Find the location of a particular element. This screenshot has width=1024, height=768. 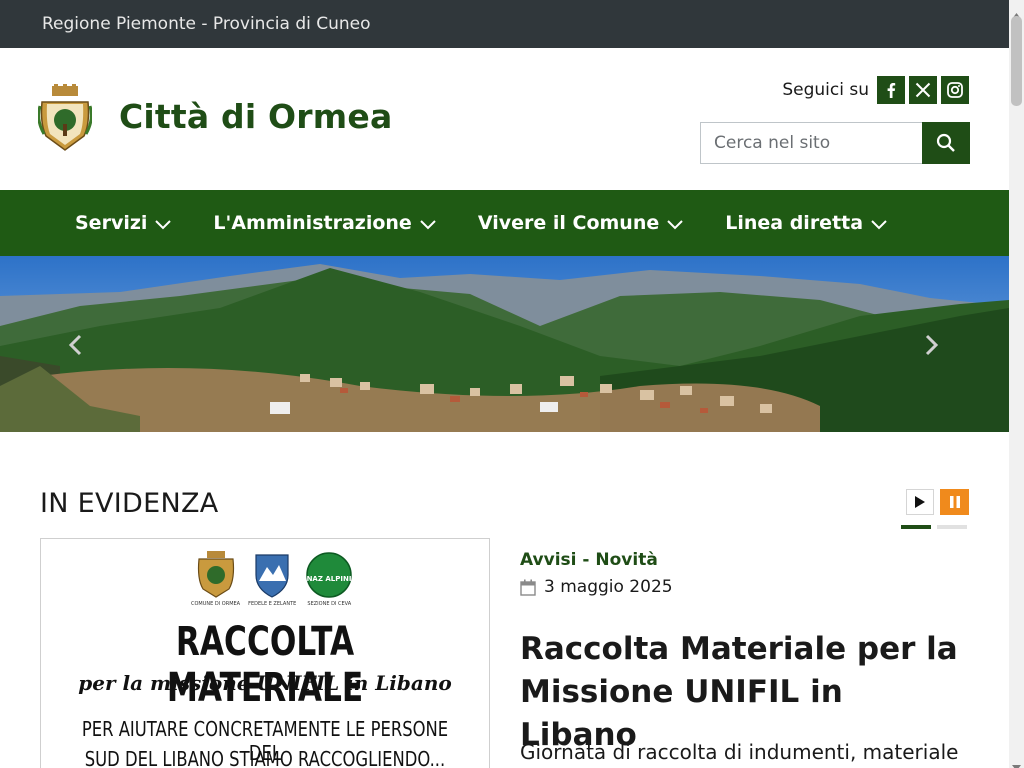

facebook-icon is located at coordinates (891, 90).